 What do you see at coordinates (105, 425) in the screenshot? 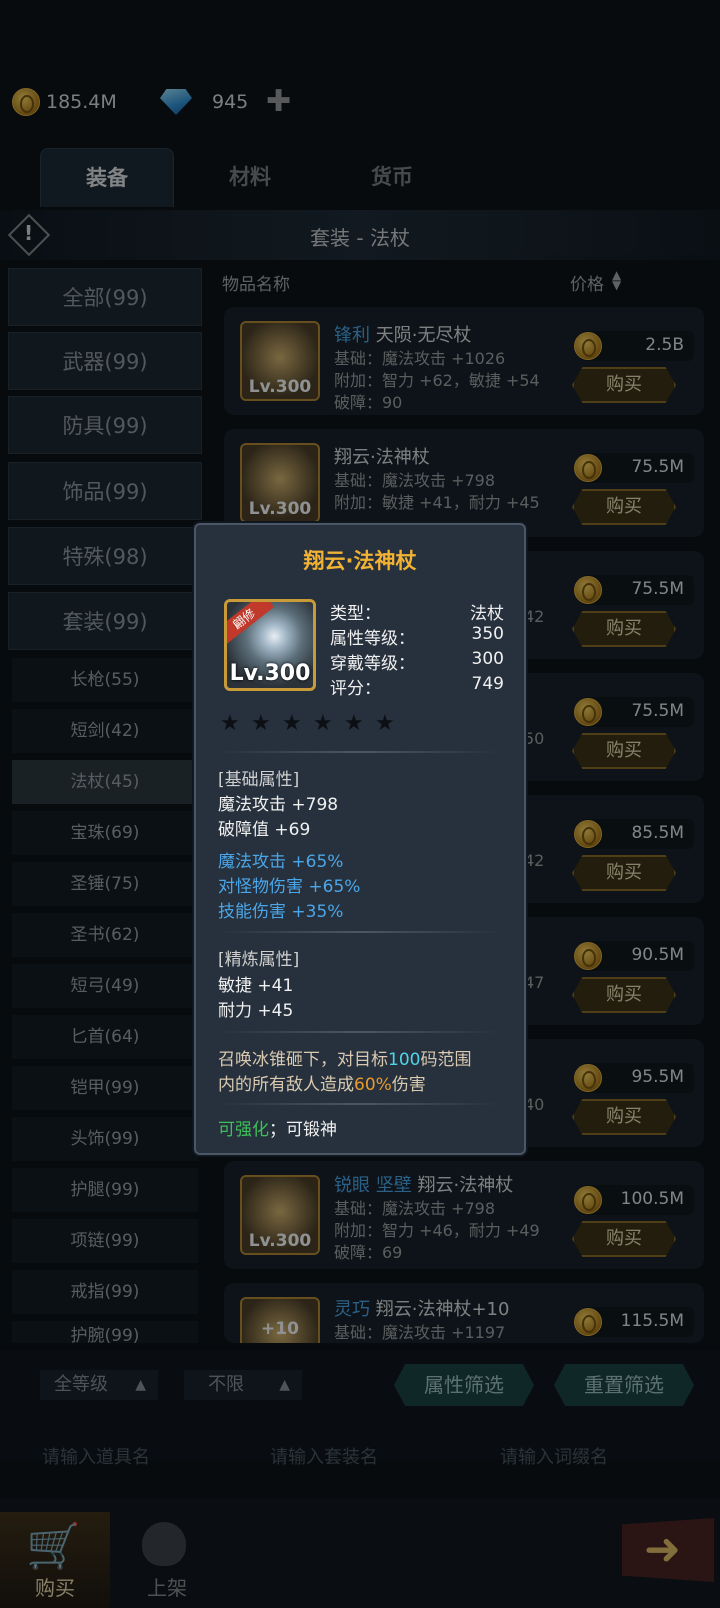
I see `category-armor: 防具(99)` at bounding box center [105, 425].